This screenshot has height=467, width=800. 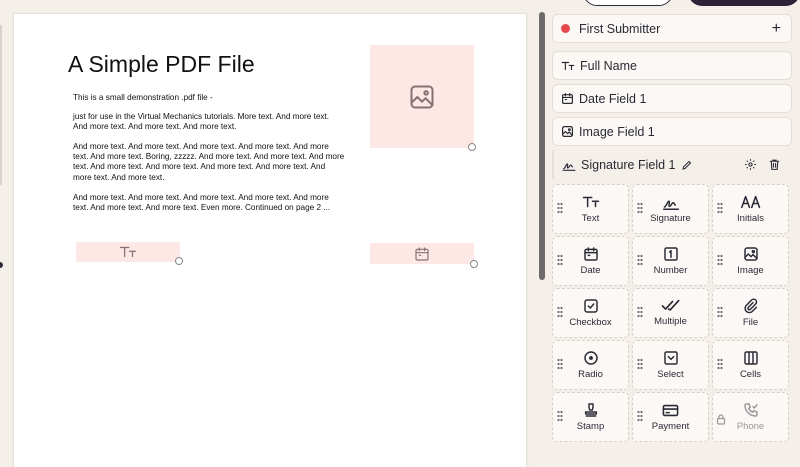 I want to click on submitter-label: First Submitter, so click(x=620, y=28).